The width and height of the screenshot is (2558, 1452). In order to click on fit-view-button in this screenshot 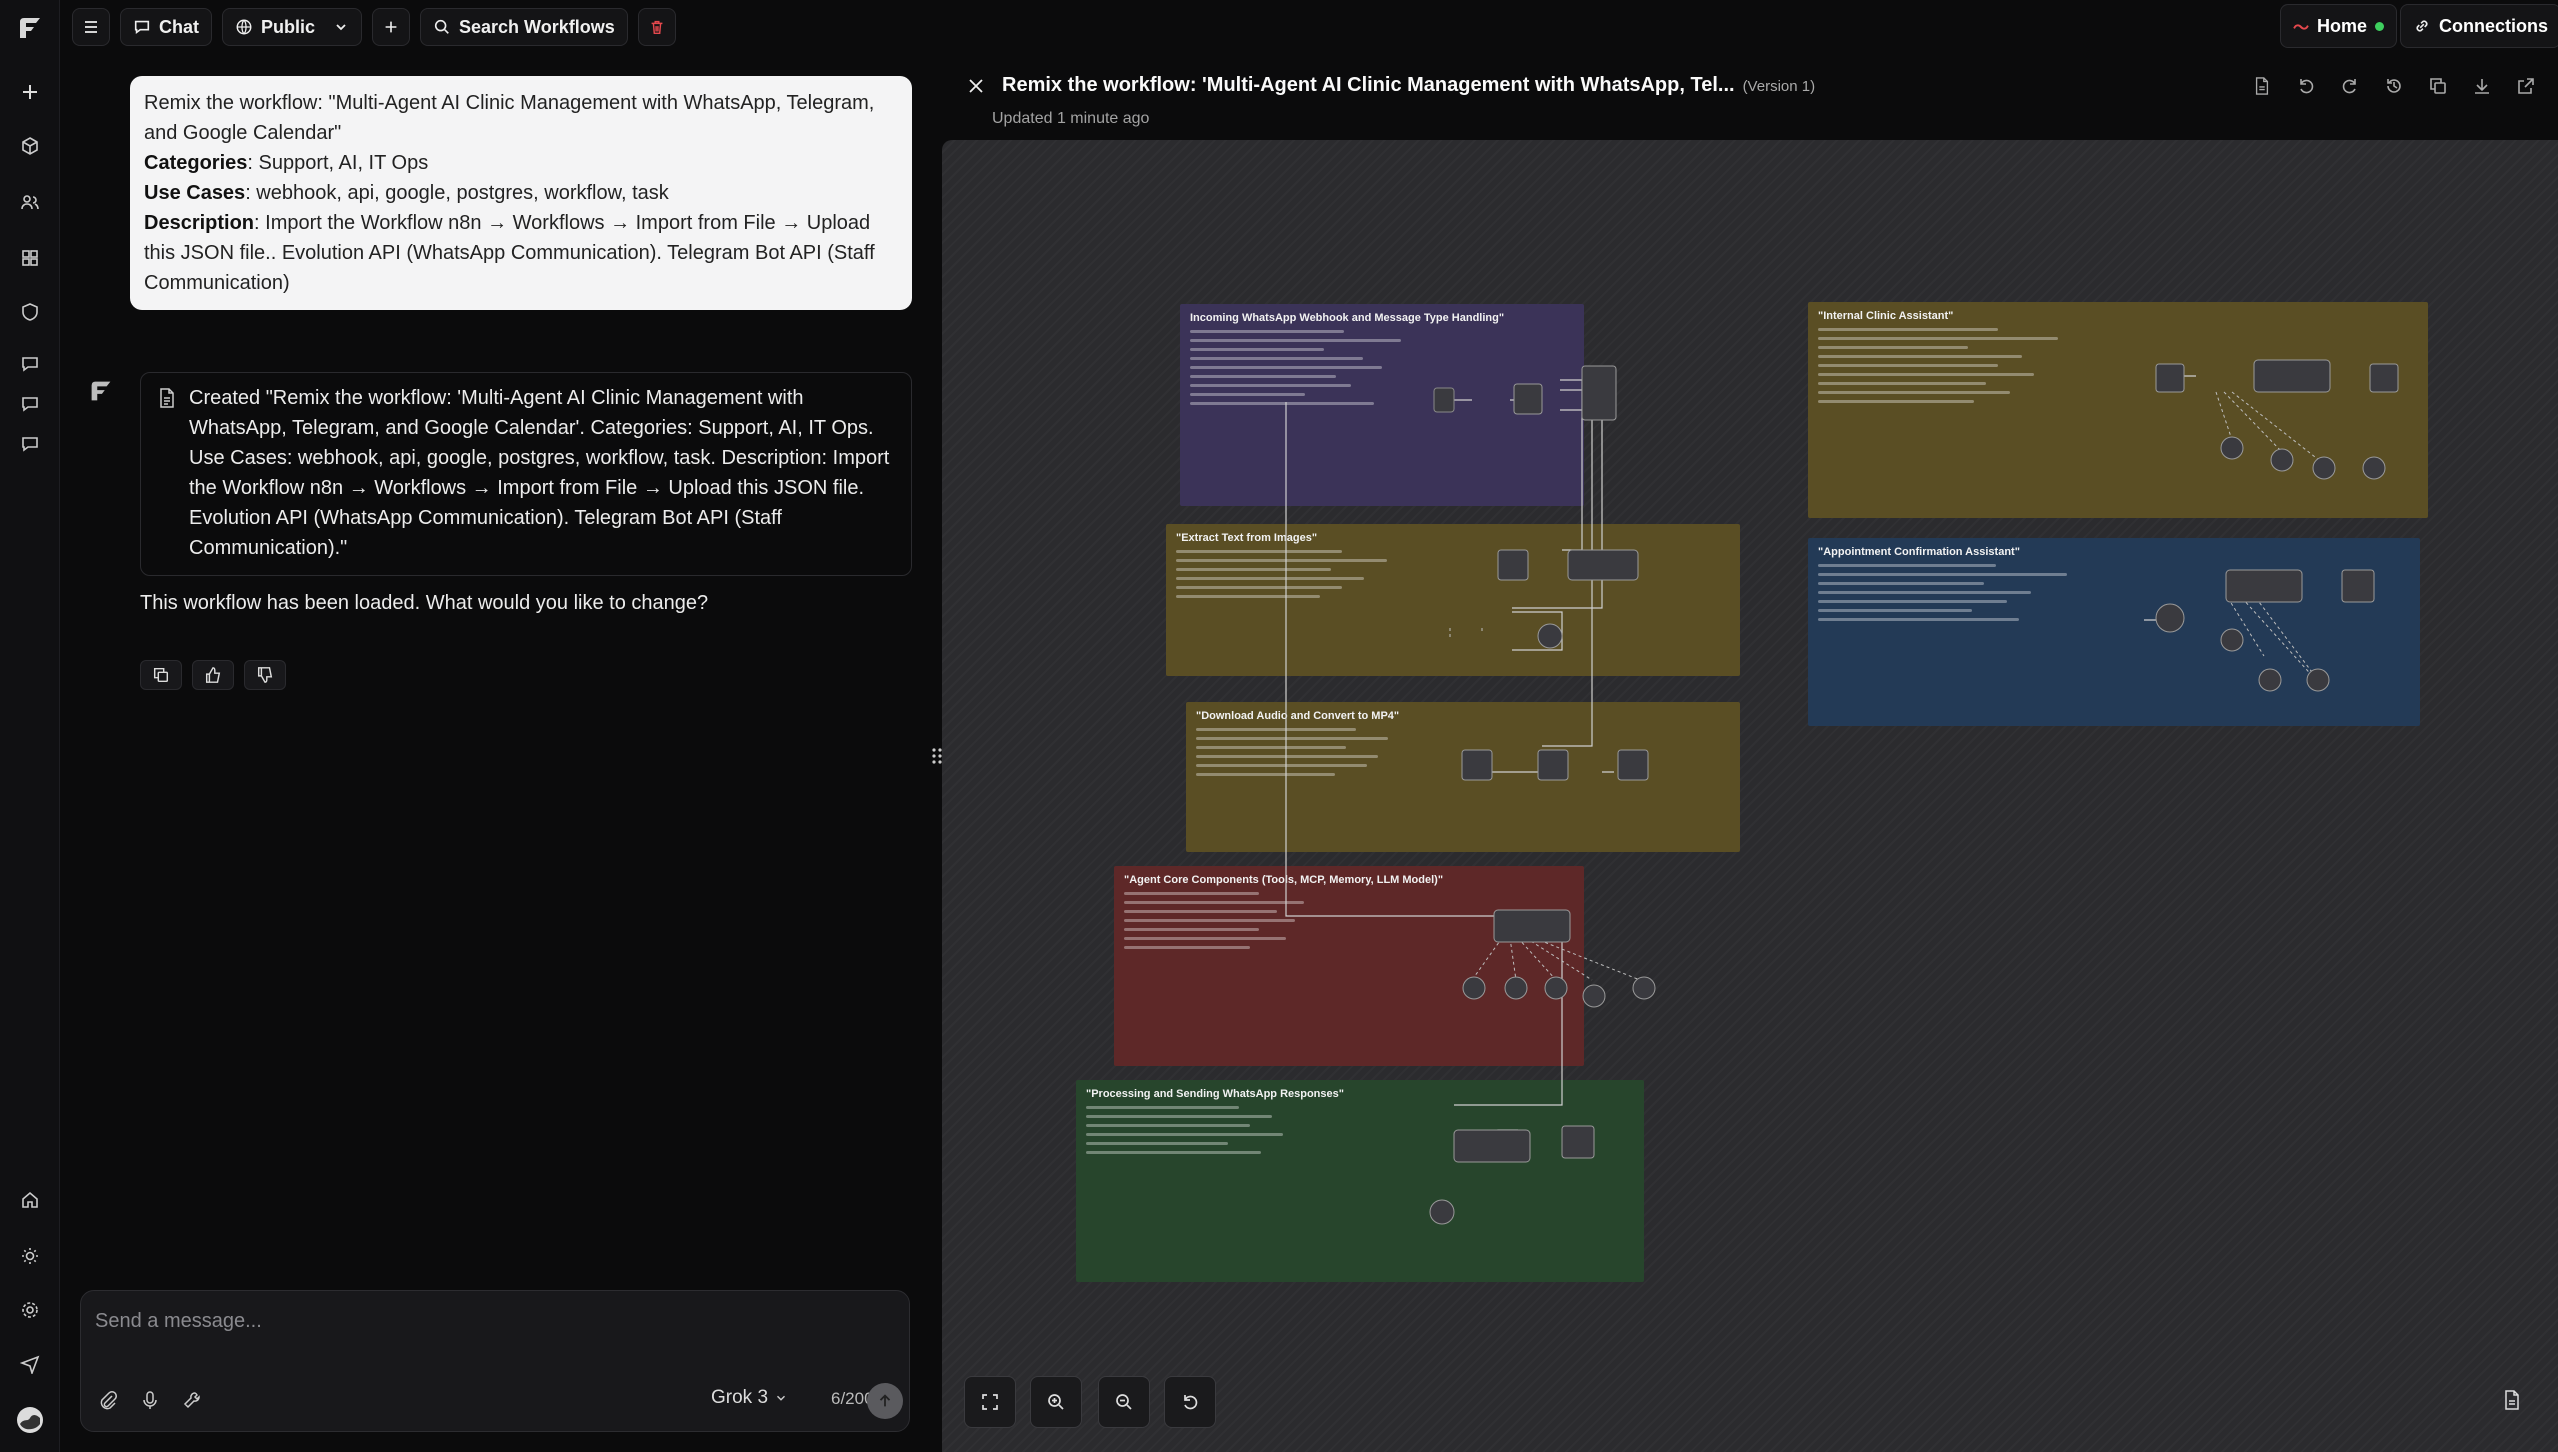, I will do `click(990, 1402)`.